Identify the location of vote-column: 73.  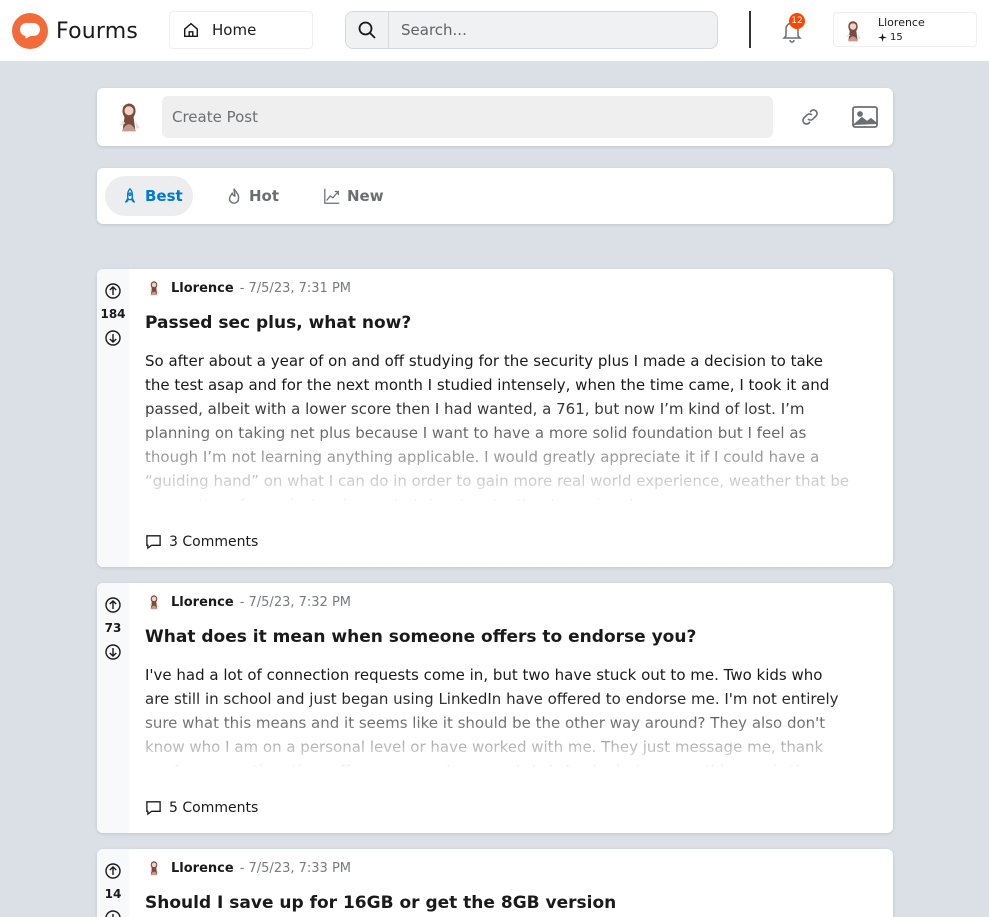
(113, 708).